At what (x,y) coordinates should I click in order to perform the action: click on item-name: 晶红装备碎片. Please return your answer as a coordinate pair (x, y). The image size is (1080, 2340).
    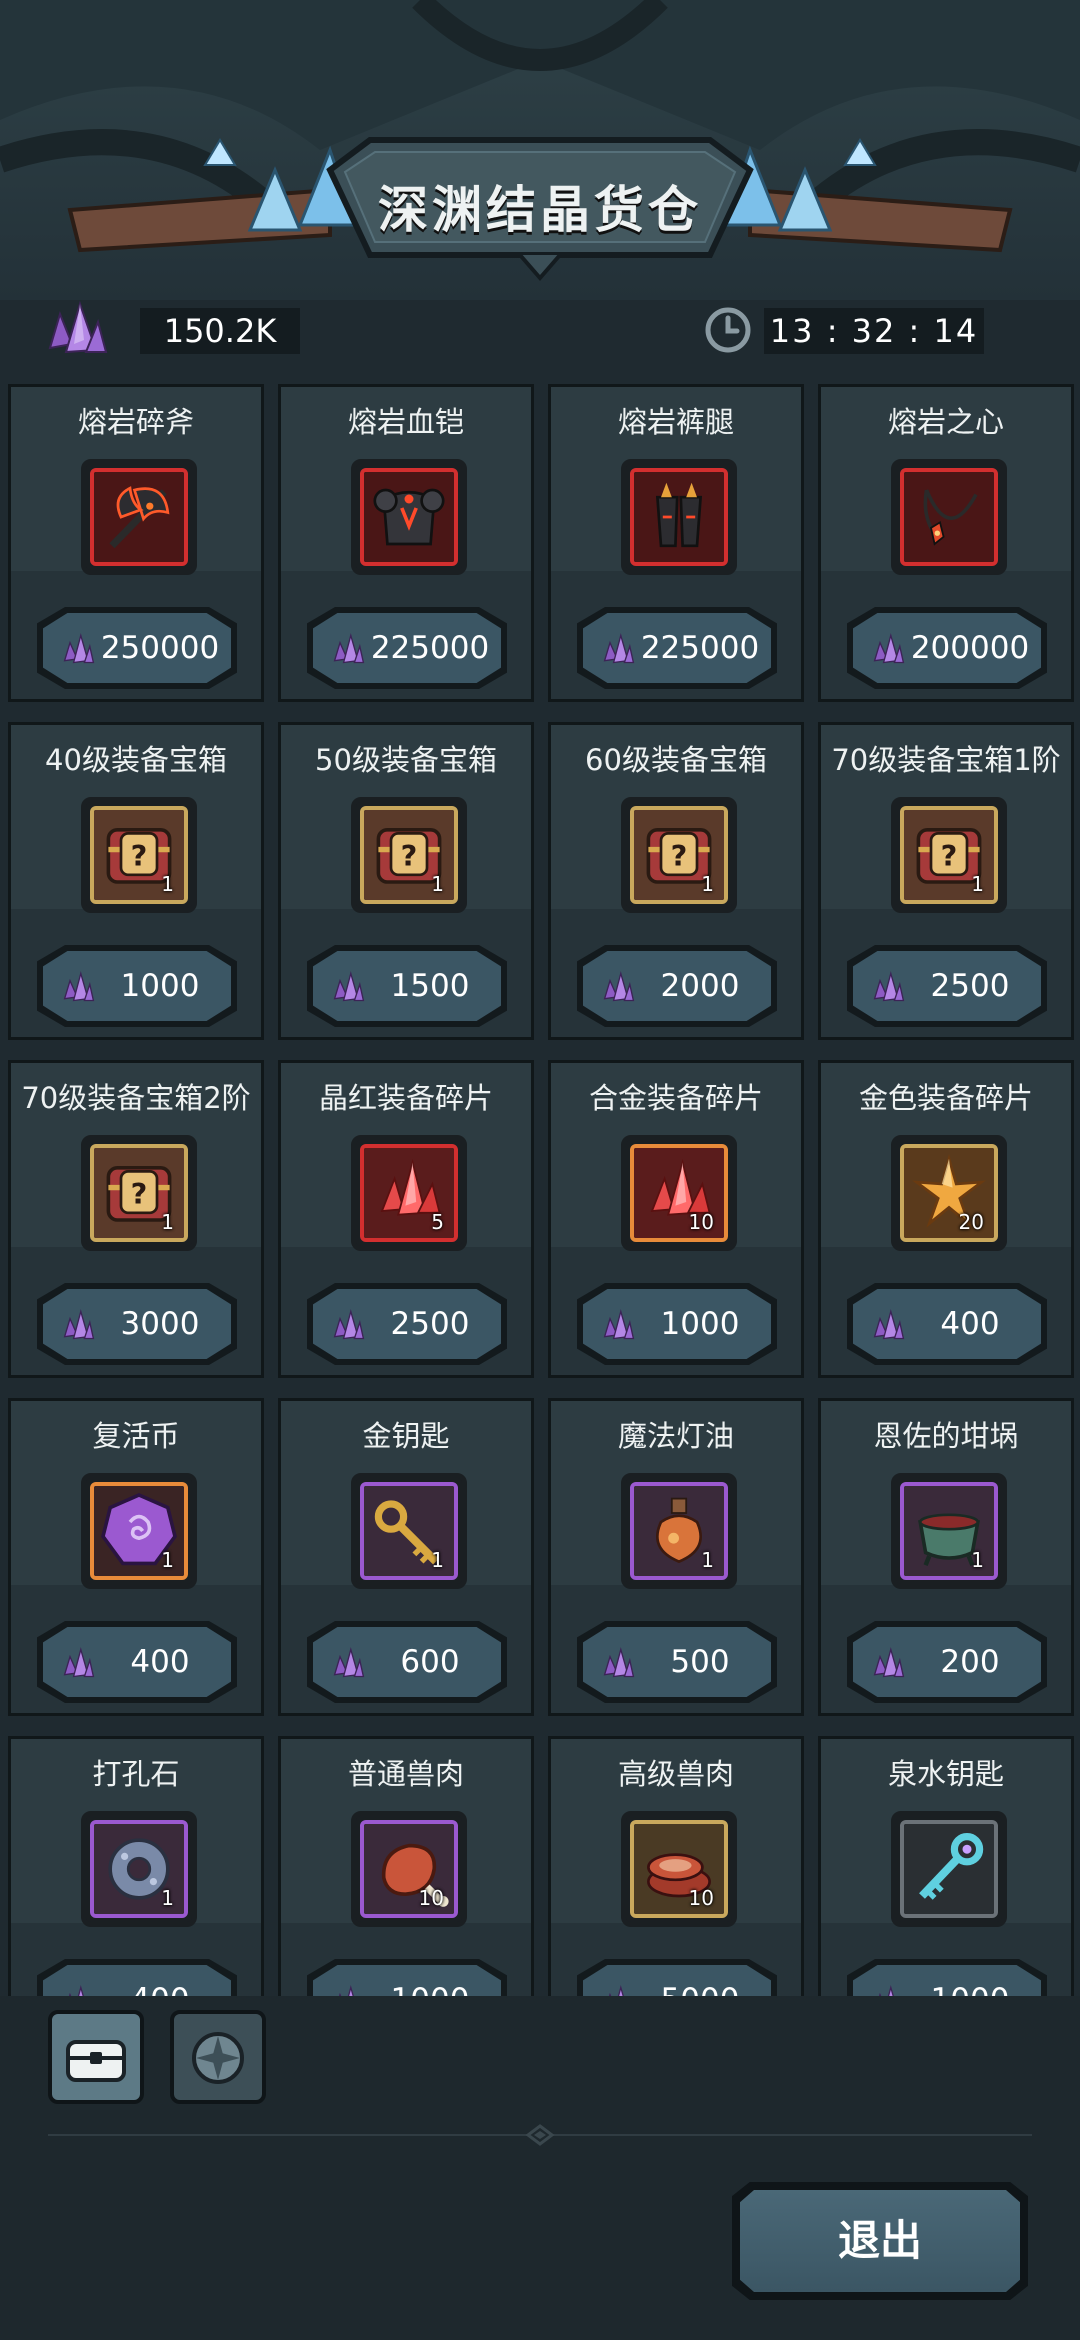
    Looking at the image, I should click on (405, 1098).